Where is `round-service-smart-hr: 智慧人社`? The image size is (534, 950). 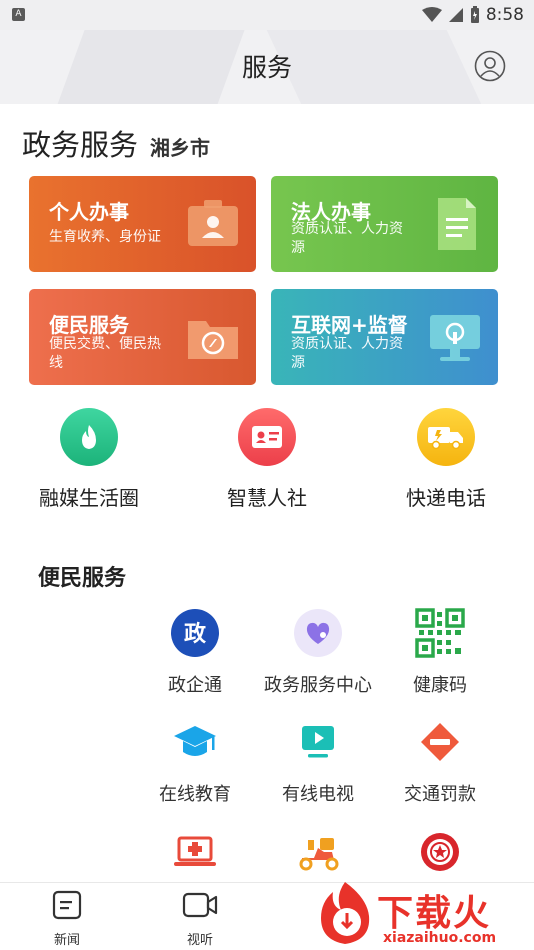
round-service-smart-hr: 智慧人社 is located at coordinates (267, 463).